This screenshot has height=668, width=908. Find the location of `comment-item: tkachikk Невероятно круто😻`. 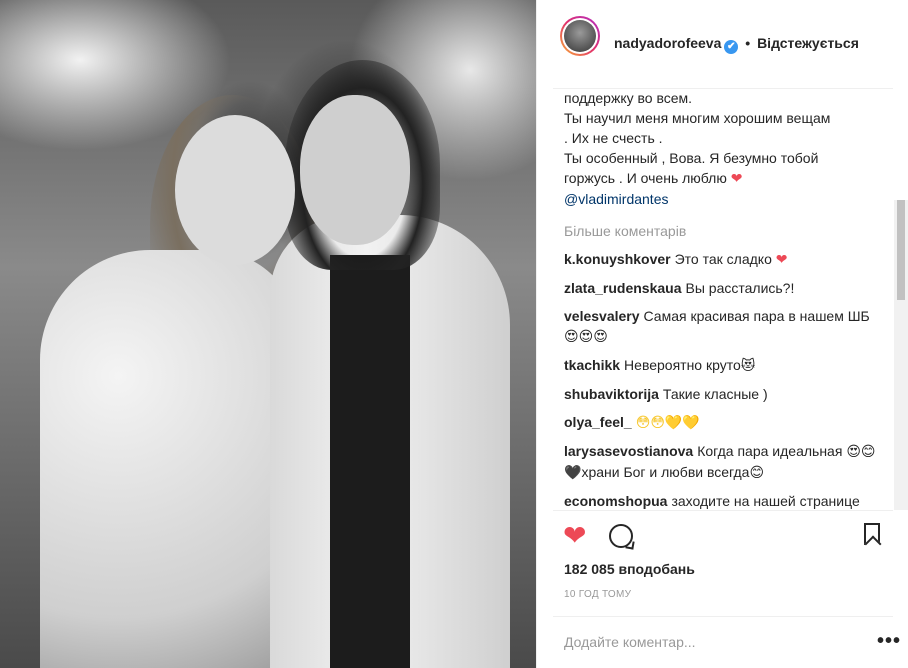

comment-item: tkachikk Невероятно круто😻 is located at coordinates (721, 365).